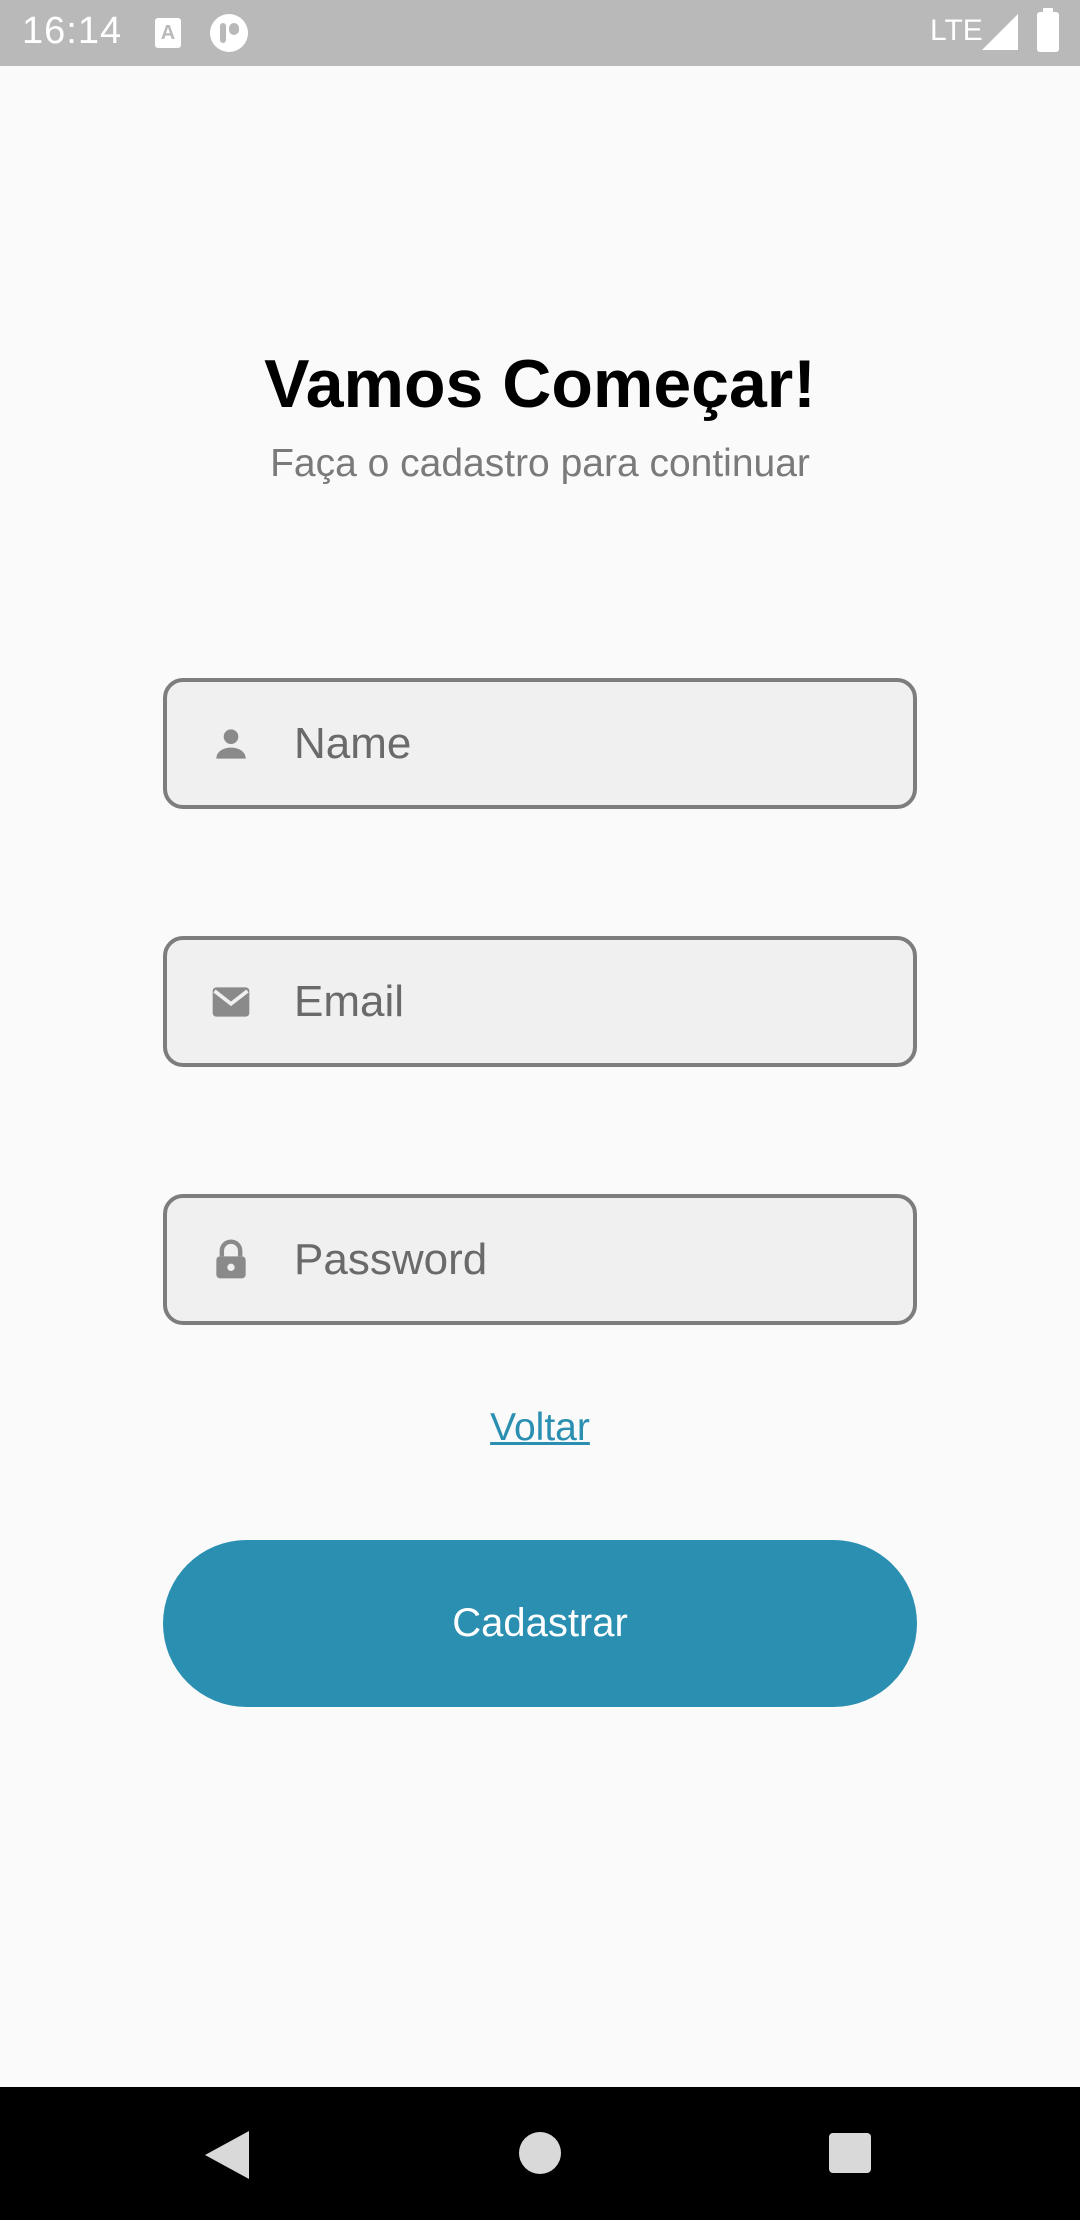 Image resolution: width=1080 pixels, height=2220 pixels. I want to click on back-icon, so click(227, 2155).